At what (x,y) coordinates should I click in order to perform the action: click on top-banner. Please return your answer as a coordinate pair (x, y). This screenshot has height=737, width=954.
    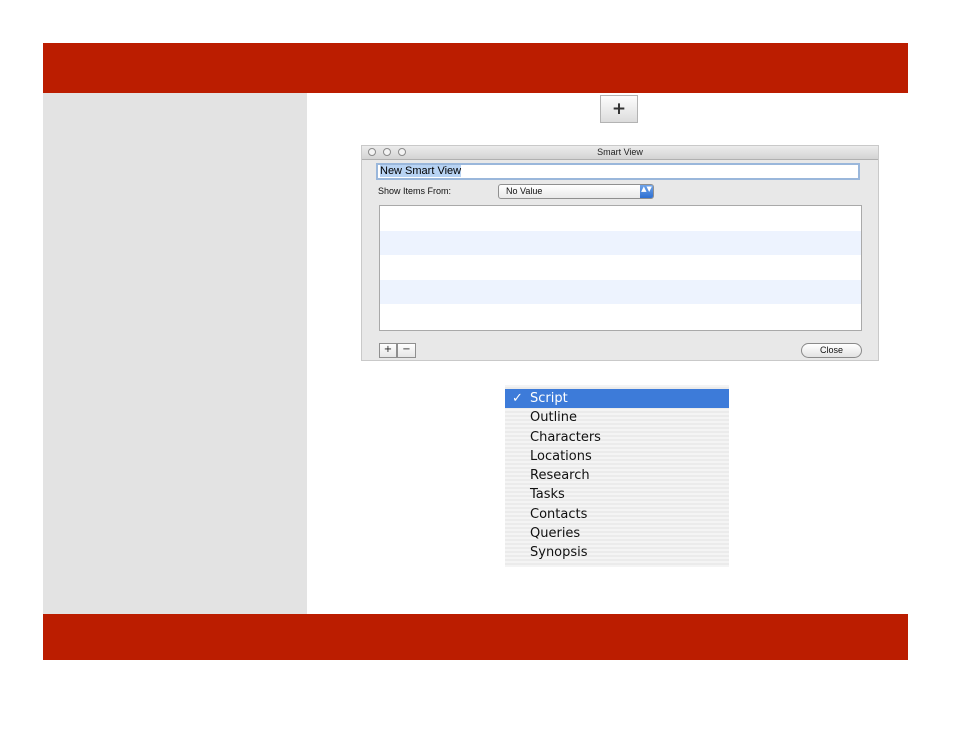
    Looking at the image, I should click on (475, 68).